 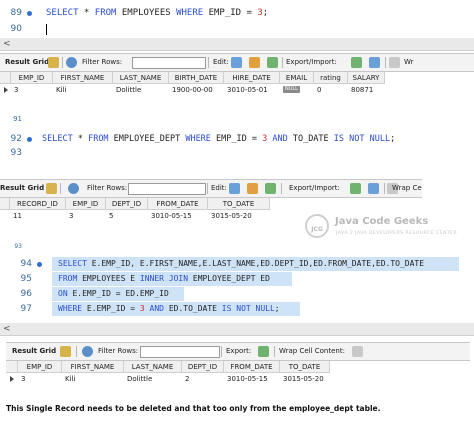 What do you see at coordinates (311, 62) in the screenshot?
I see `export-import-label: Export/Import:` at bounding box center [311, 62].